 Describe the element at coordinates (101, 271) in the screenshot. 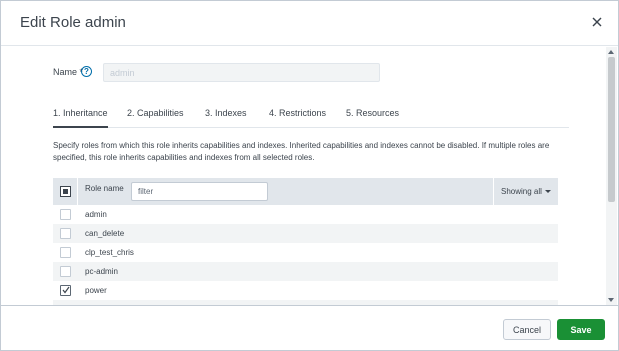

I see `role-name: pc-admin` at that location.